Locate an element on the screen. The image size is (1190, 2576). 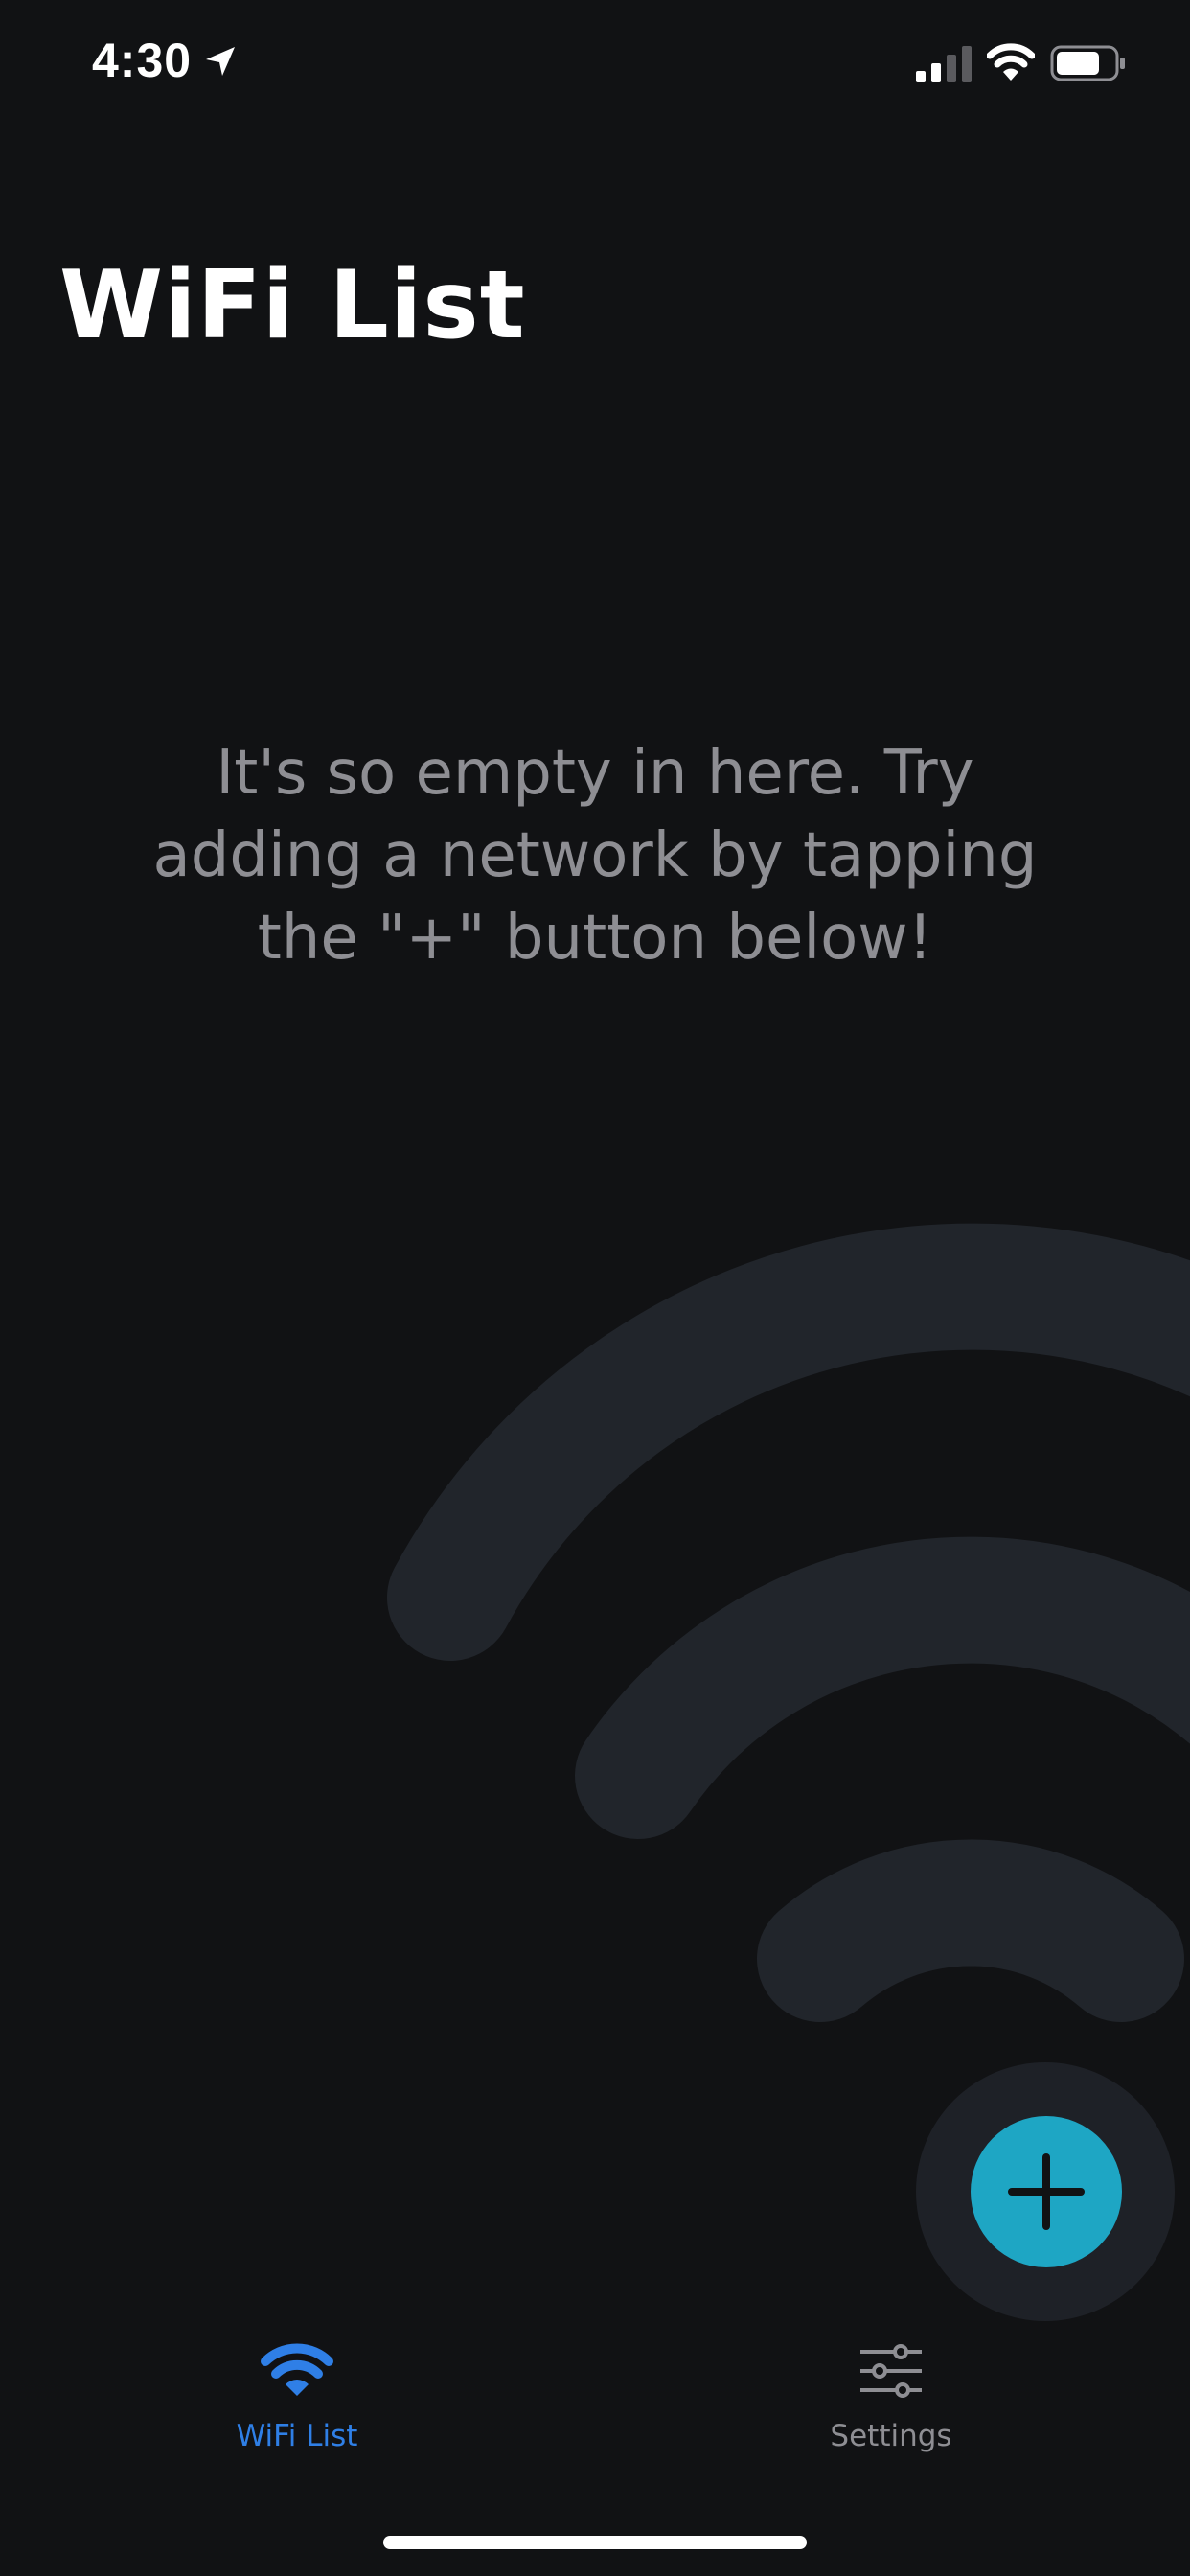
page-title: WiFi List is located at coordinates (293, 305).